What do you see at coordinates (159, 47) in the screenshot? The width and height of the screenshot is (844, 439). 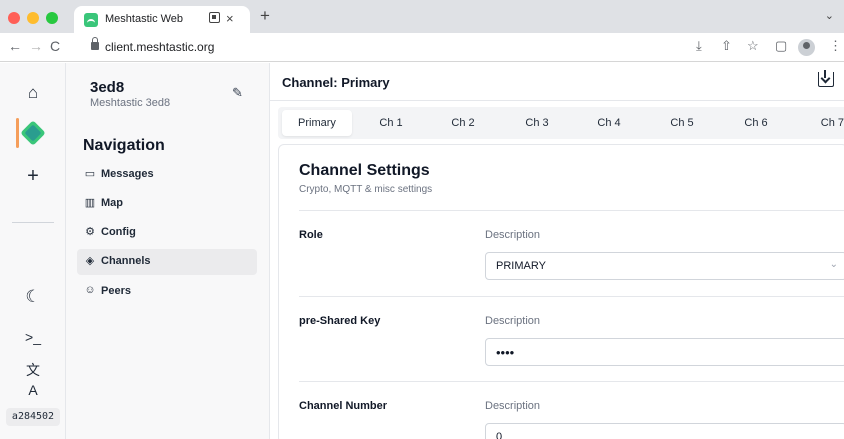 I see `url-text: client.meshtastic.org` at bounding box center [159, 47].